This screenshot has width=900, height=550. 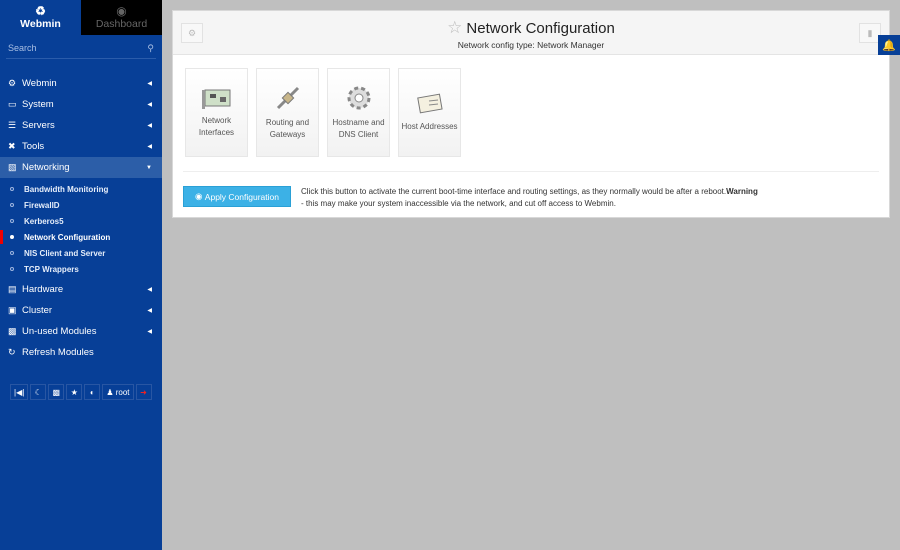 I want to click on search-input: Search ⚲, so click(x=81, y=50).